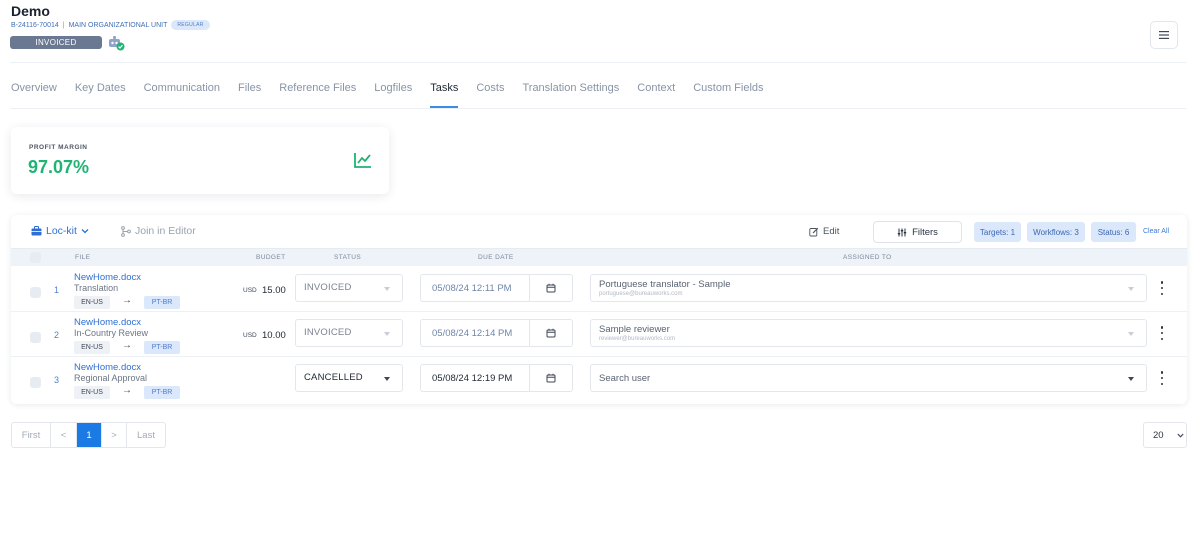 The image size is (1202, 539). I want to click on last-page-button: Last, so click(146, 435).